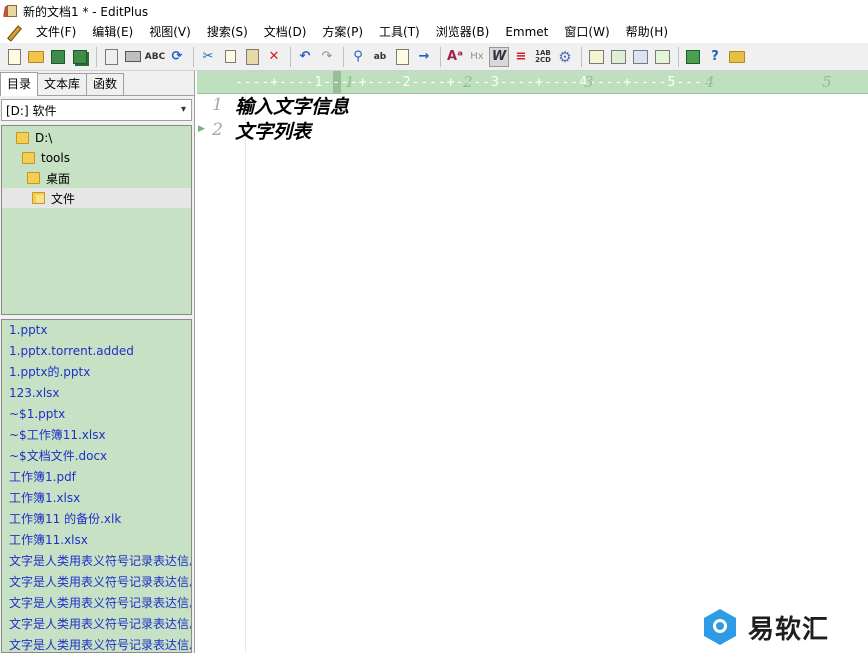  I want to click on menu-search: 搜索(S), so click(227, 32).